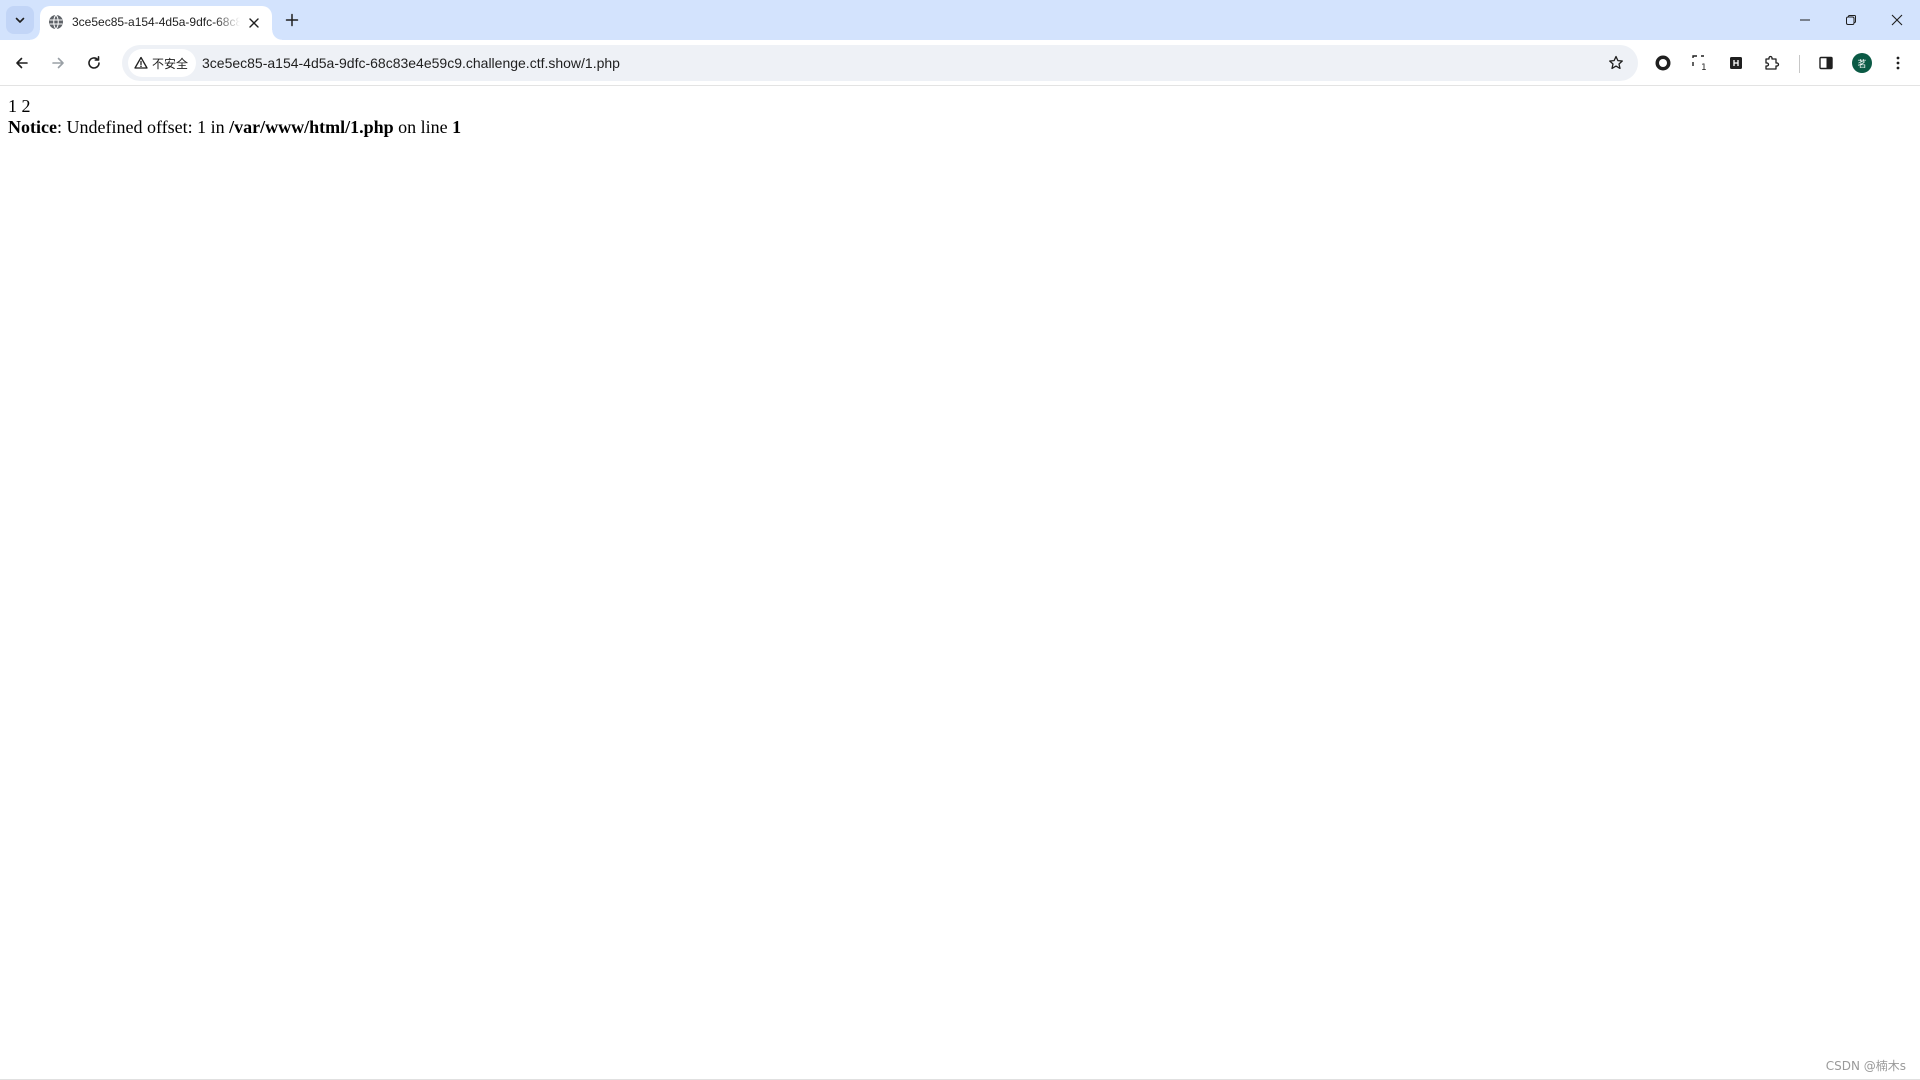 Image resolution: width=1920 pixels, height=1080 pixels. Describe the element at coordinates (457, 127) in the screenshot. I see `notice-line-number: 1` at that location.